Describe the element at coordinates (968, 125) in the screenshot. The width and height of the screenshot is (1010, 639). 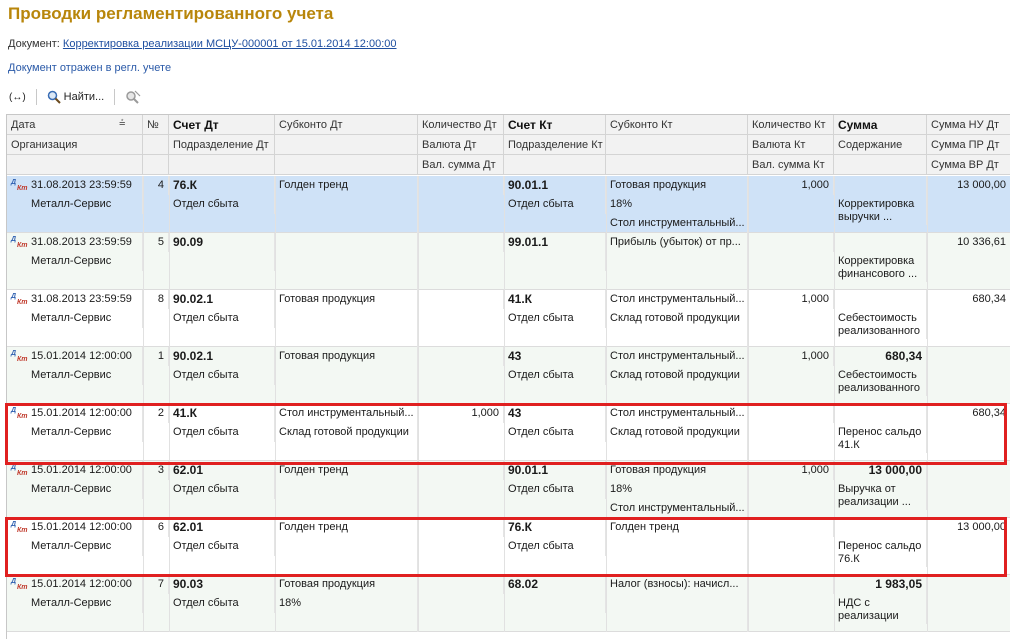
I see `column-header: Сумма НУ Дт` at that location.